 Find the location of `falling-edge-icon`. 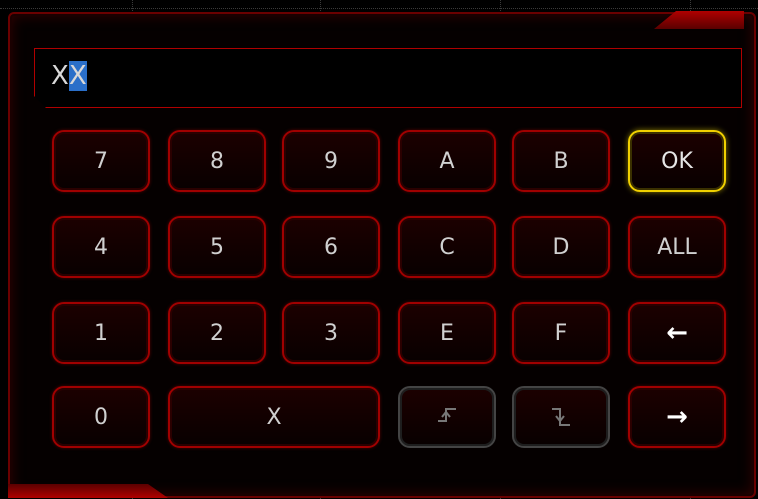

falling-edge-icon is located at coordinates (561, 417).